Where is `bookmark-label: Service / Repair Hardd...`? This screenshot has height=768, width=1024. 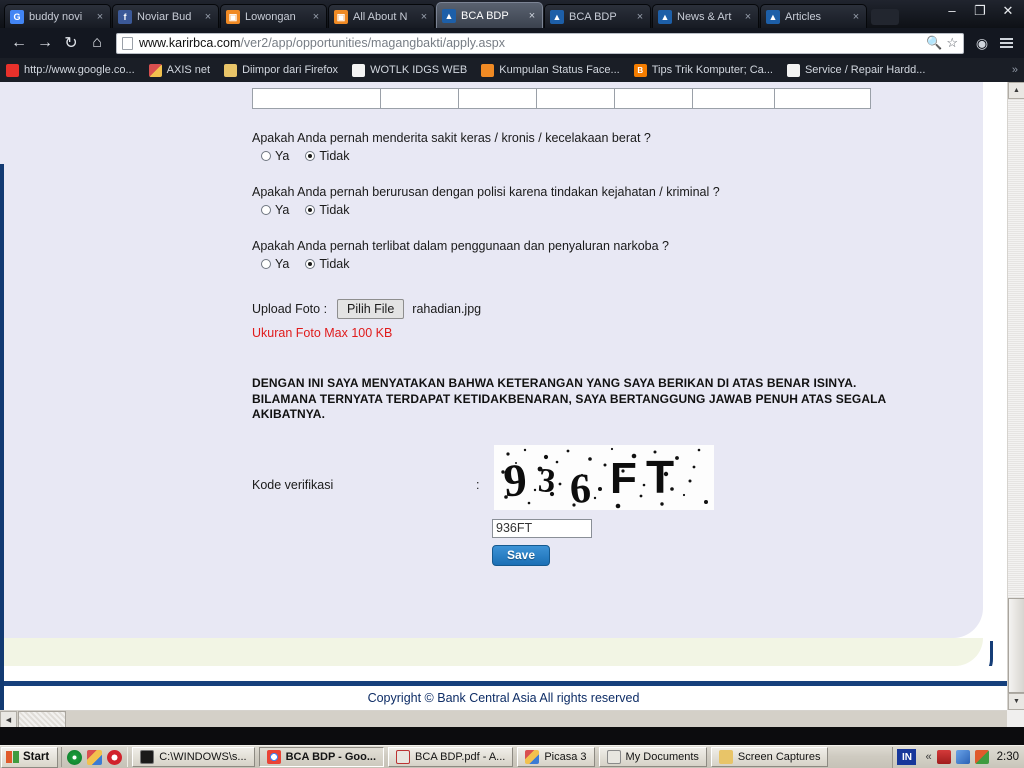
bookmark-label: Service / Repair Hardd... is located at coordinates (865, 70).